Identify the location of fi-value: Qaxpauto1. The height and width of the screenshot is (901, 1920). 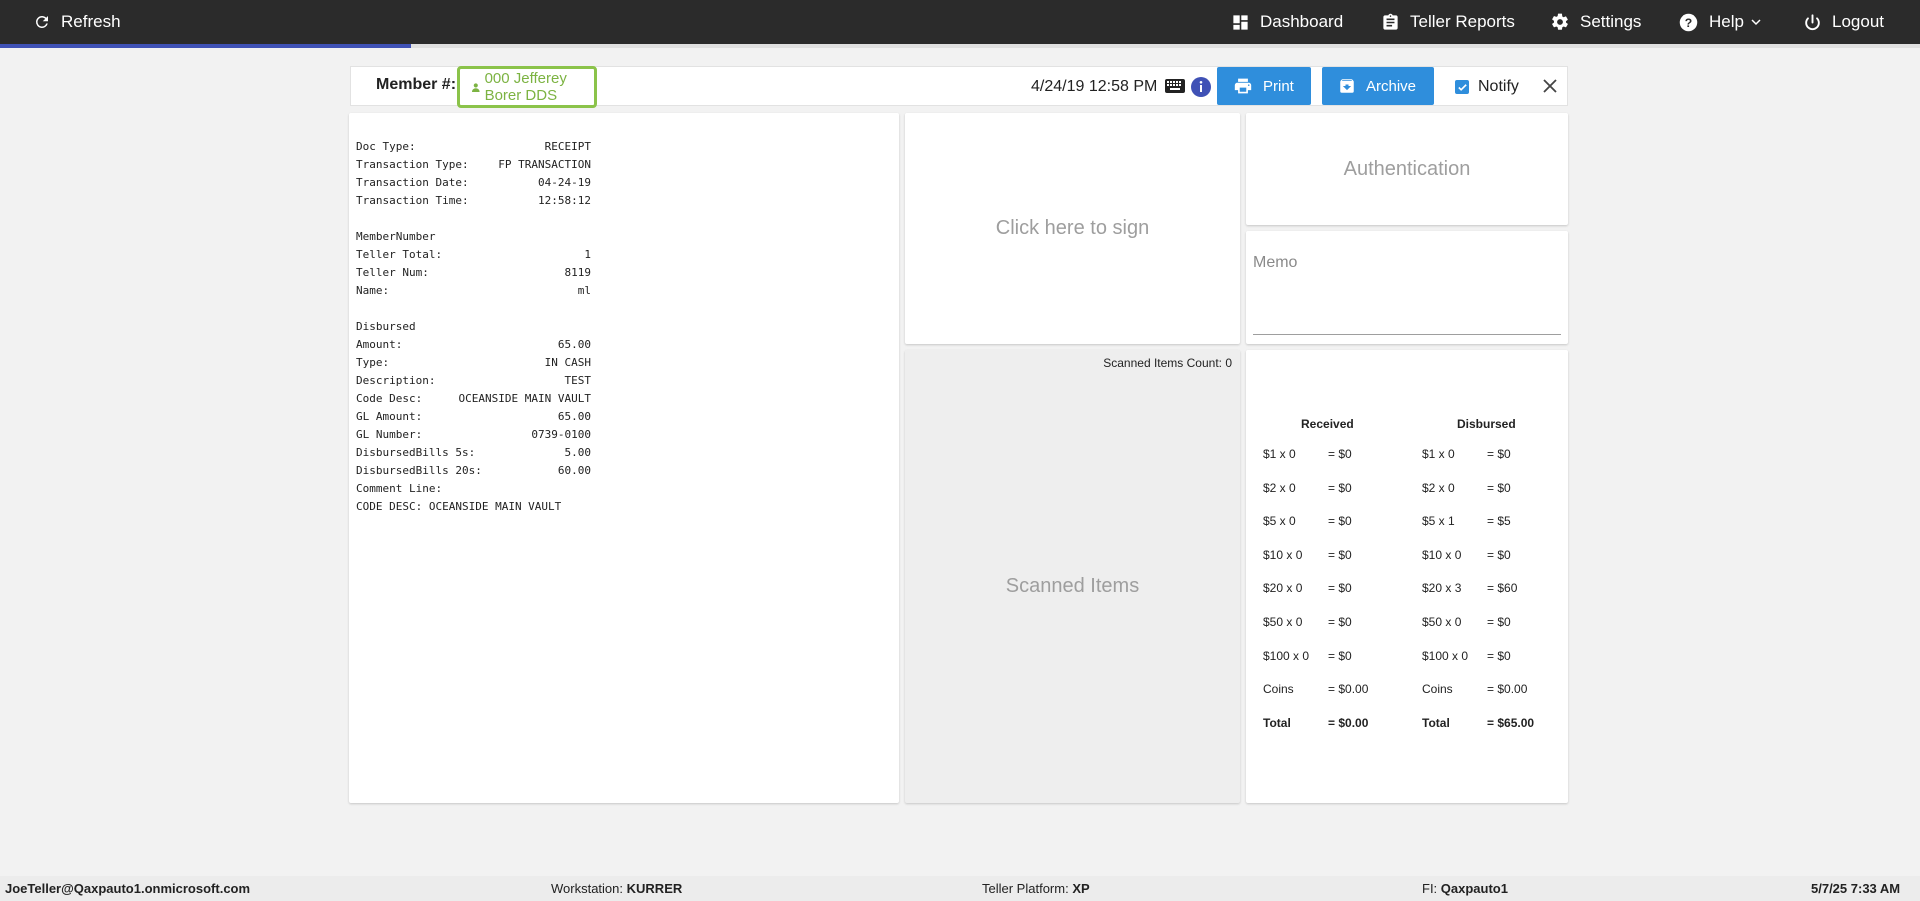
(1474, 888).